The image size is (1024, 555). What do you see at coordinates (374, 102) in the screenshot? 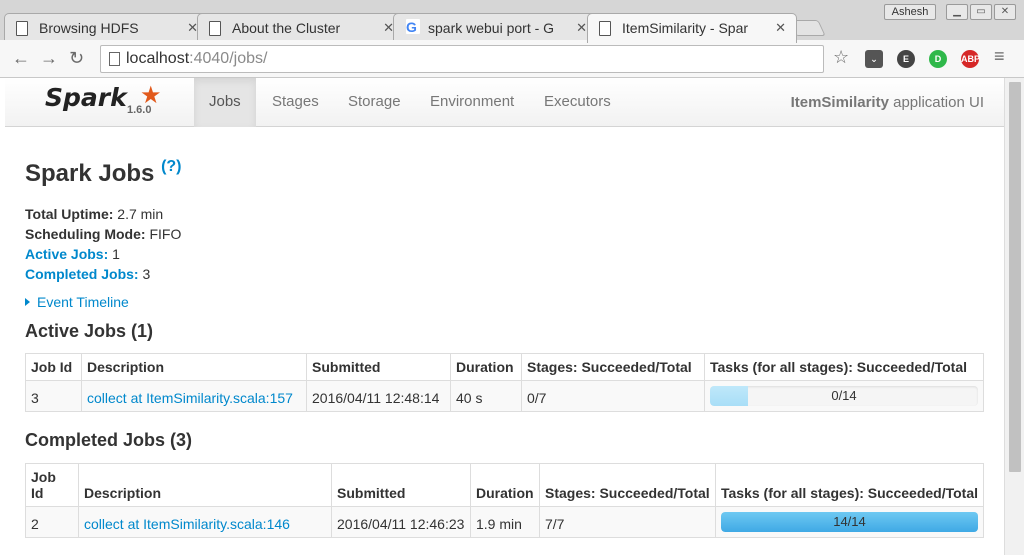
I see `nav-storage: Storage` at bounding box center [374, 102].